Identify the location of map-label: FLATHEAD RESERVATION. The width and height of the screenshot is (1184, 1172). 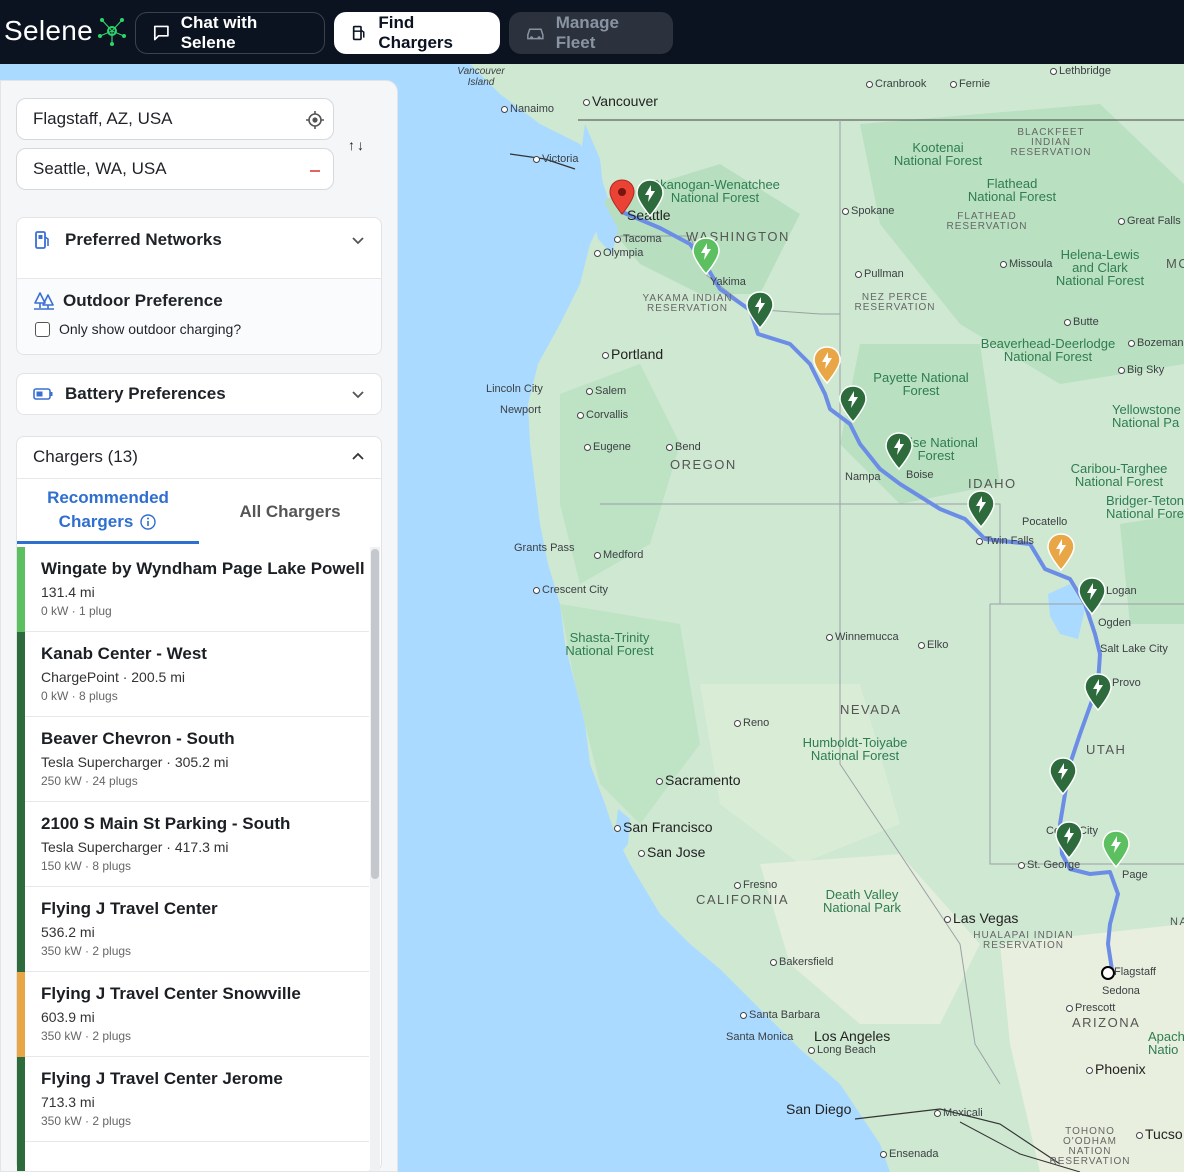
(987, 221).